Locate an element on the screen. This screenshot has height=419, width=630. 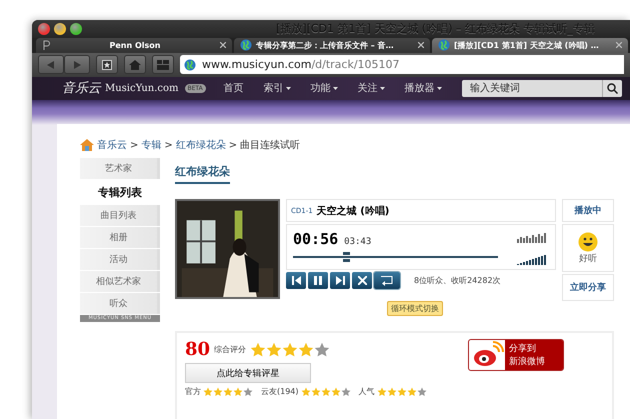
zoom-button is located at coordinates (76, 28).